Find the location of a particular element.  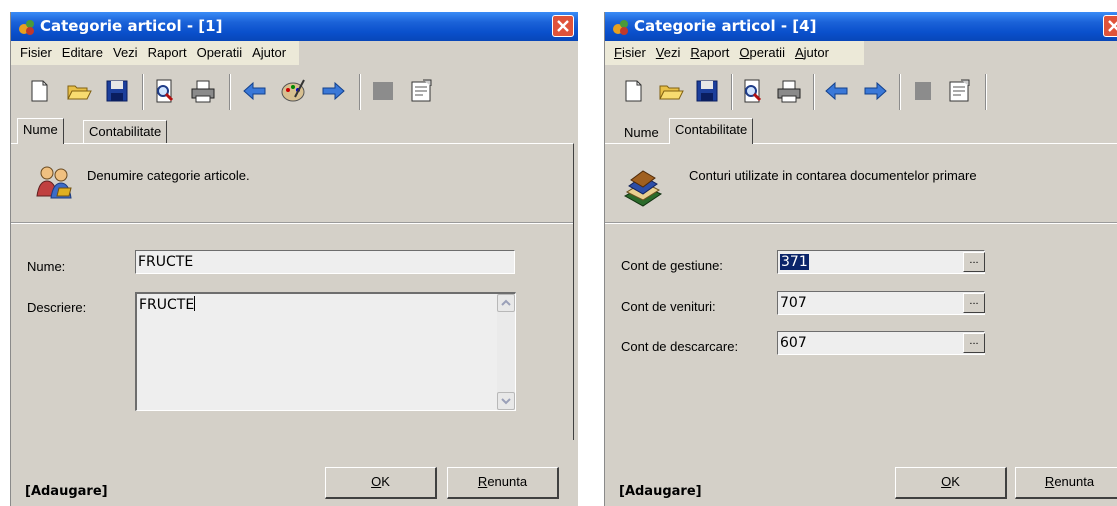

cont-gestiune-label: Cont de gestiune: is located at coordinates (672, 265).